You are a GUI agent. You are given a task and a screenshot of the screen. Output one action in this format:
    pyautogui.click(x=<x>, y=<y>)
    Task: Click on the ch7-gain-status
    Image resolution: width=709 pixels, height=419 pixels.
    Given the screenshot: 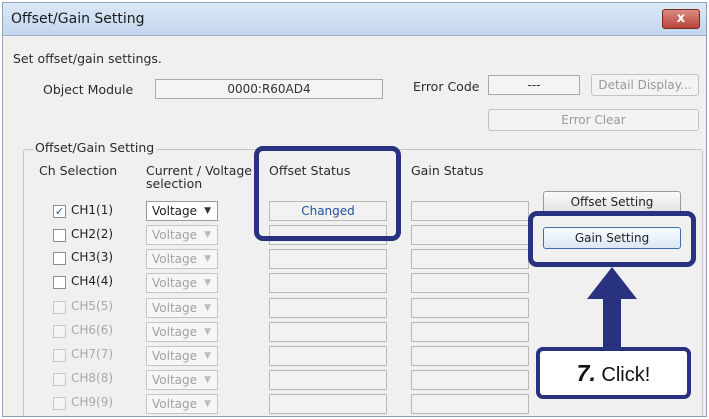 What is the action you would take?
    pyautogui.click(x=470, y=356)
    